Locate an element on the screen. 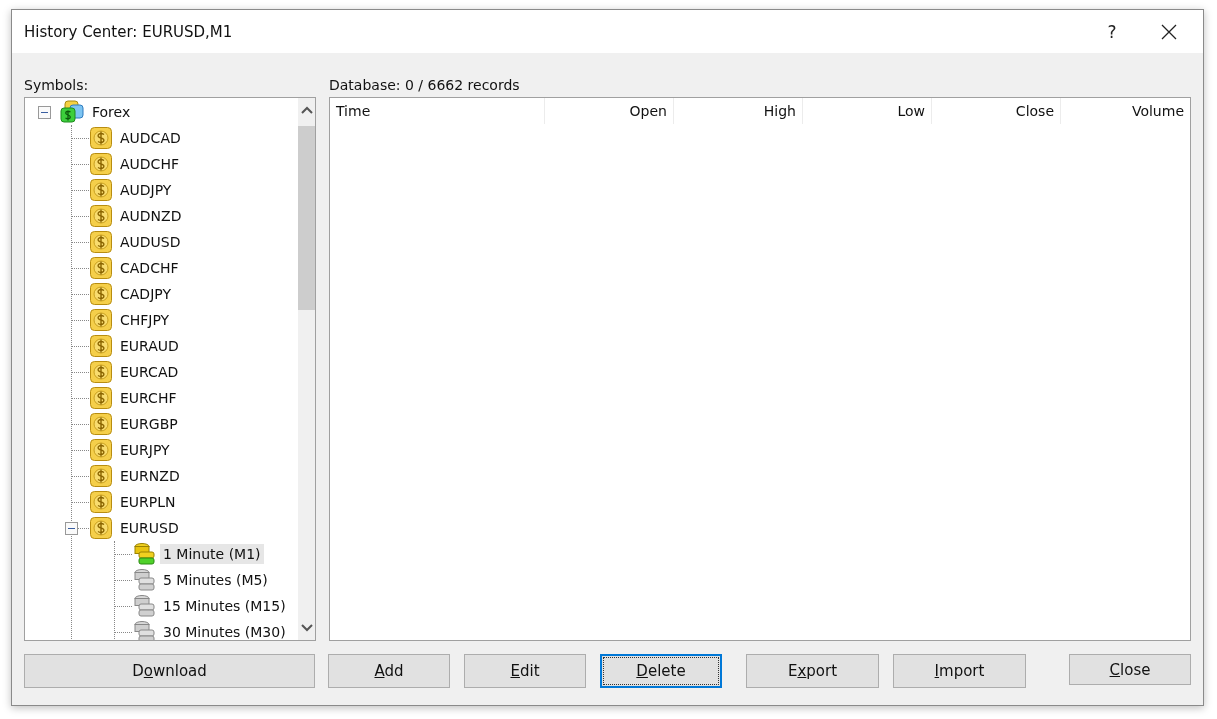  tree-item: CADCHF is located at coordinates (149, 268).